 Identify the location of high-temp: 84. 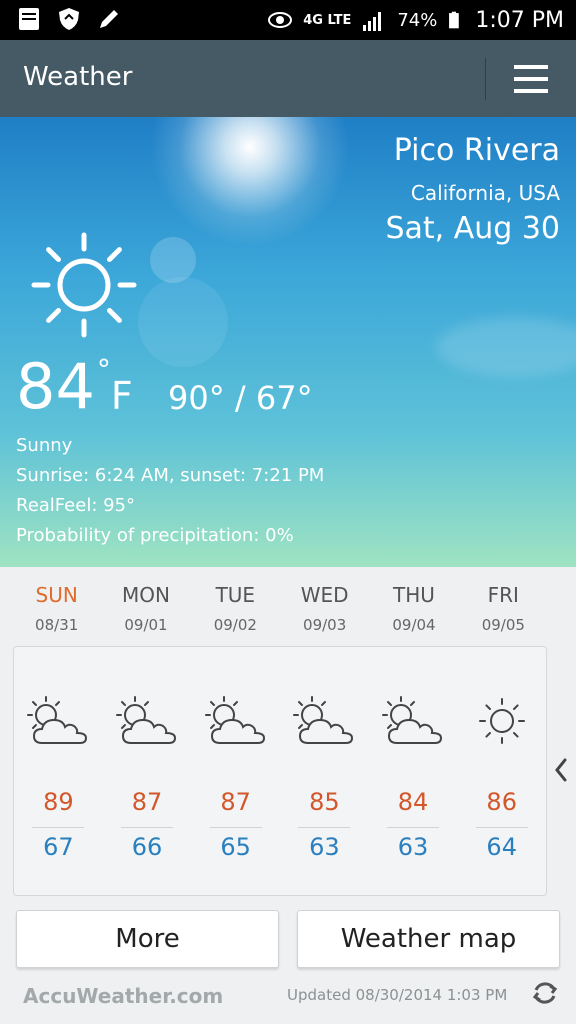
(413, 802).